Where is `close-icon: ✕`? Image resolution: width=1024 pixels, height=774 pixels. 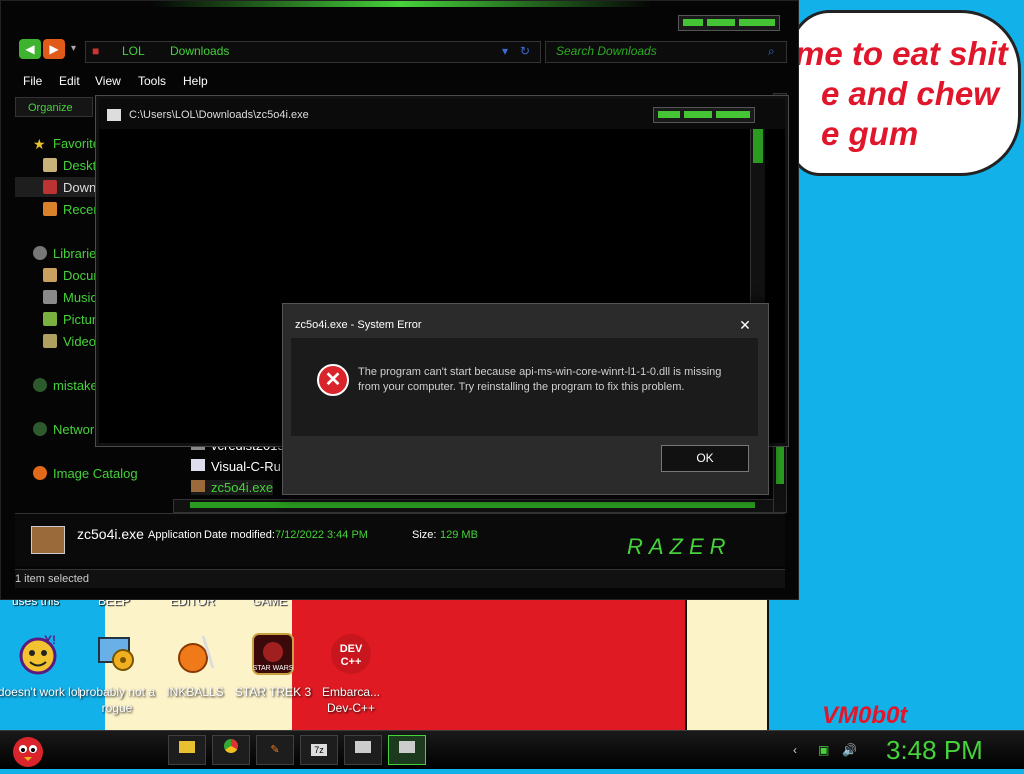 close-icon: ✕ is located at coordinates (745, 325).